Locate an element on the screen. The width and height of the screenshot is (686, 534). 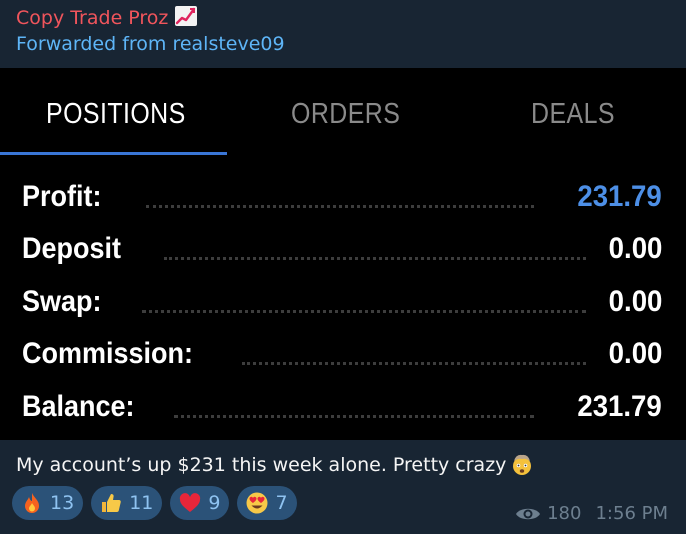
tab-orders: ORDERS is located at coordinates (346, 114).